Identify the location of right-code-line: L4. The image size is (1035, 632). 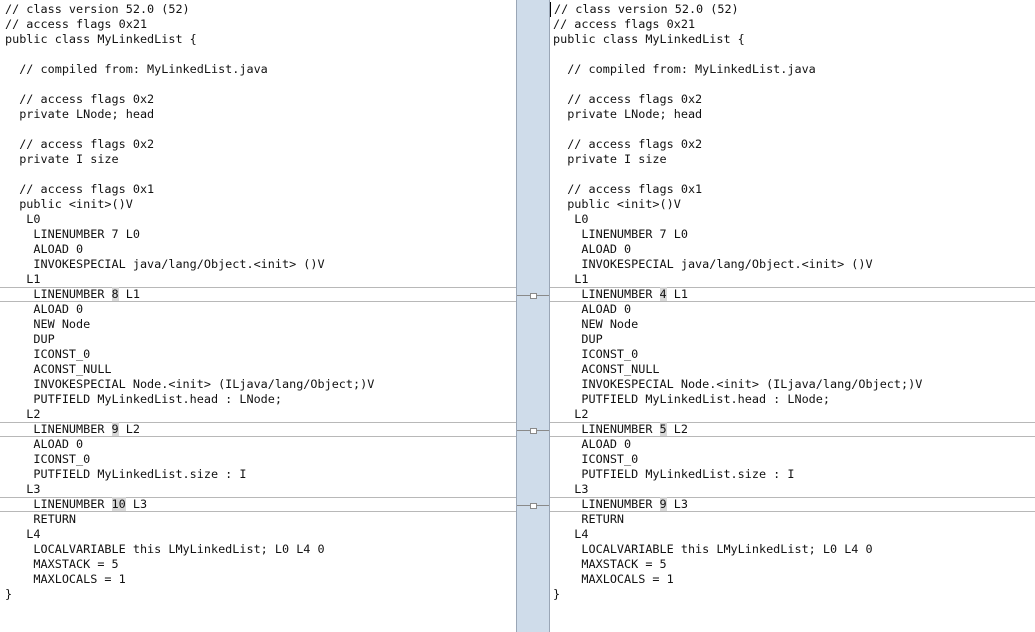
(571, 534).